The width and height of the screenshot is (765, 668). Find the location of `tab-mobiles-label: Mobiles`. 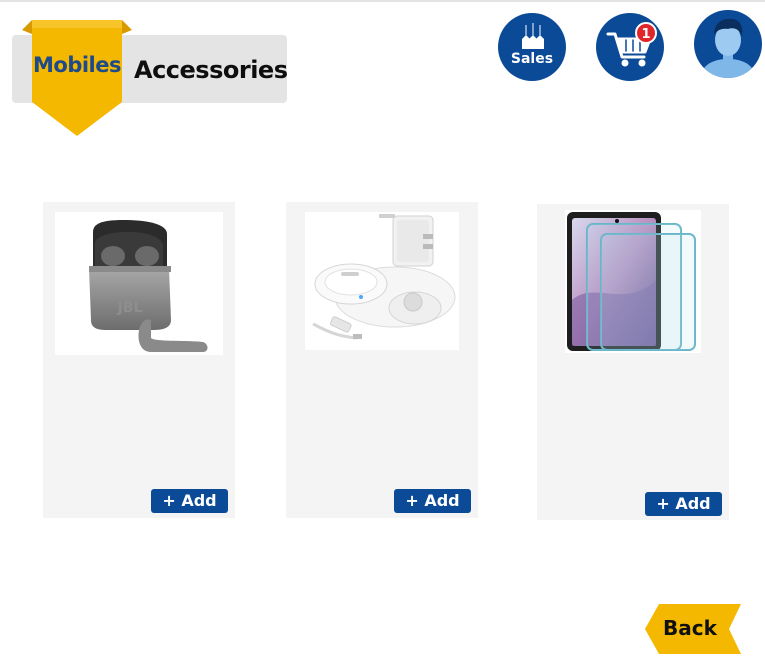

tab-mobiles-label: Mobiles is located at coordinates (77, 65).